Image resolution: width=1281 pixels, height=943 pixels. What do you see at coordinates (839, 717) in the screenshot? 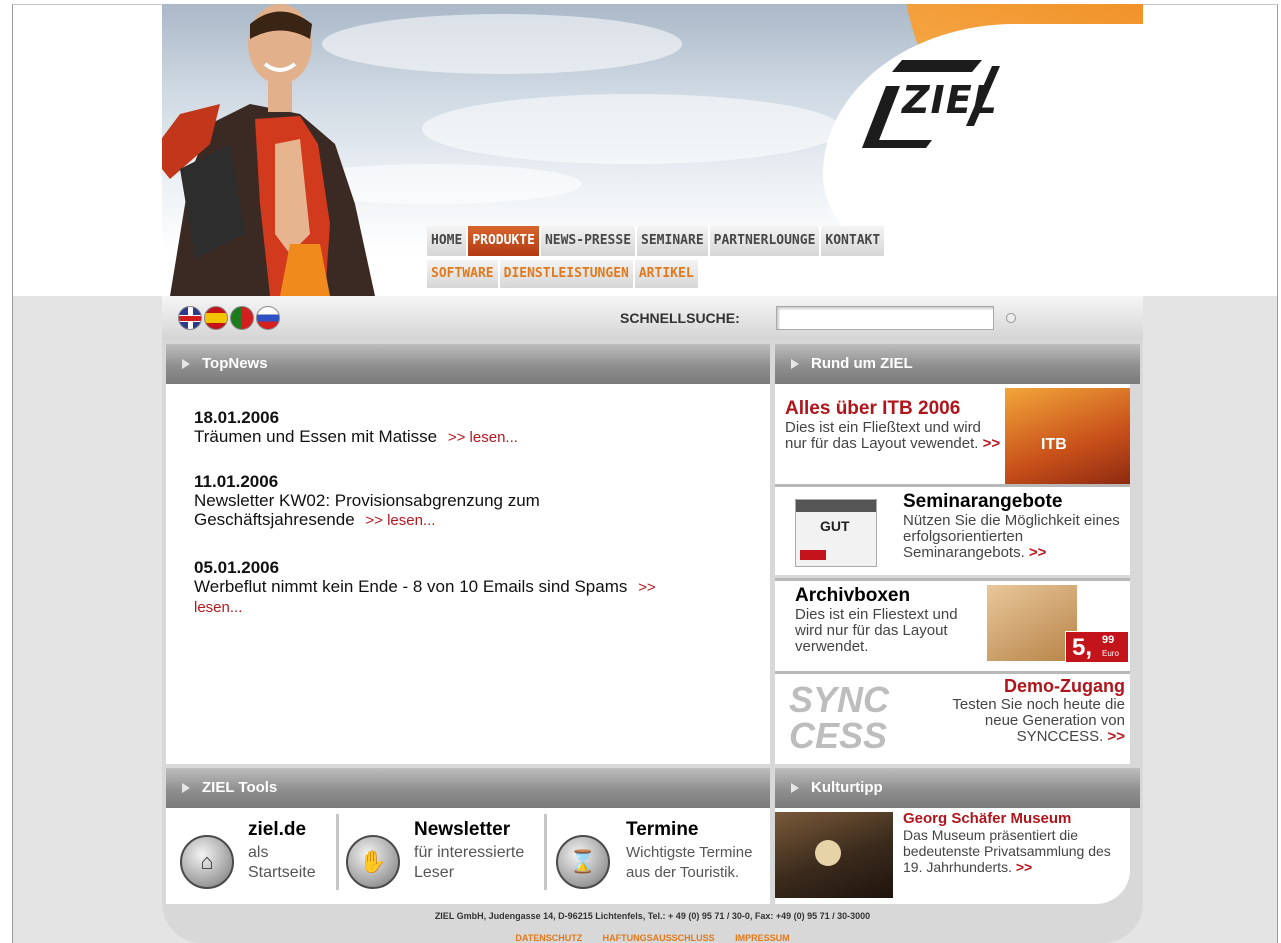
I see `synccess-logo-image: SYNC CESS` at bounding box center [839, 717].